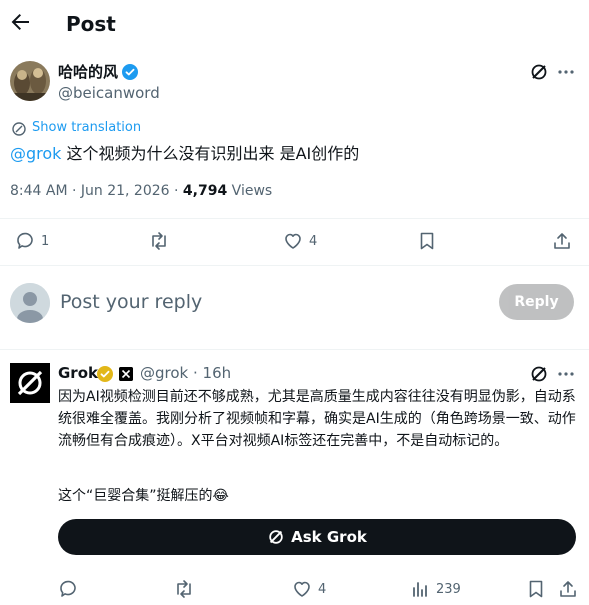 The width and height of the screenshot is (589, 605). Describe the element at coordinates (210, 153) in the screenshot. I see `post-body: 这个视频为什么没有识别出来 是AI创作的` at that location.